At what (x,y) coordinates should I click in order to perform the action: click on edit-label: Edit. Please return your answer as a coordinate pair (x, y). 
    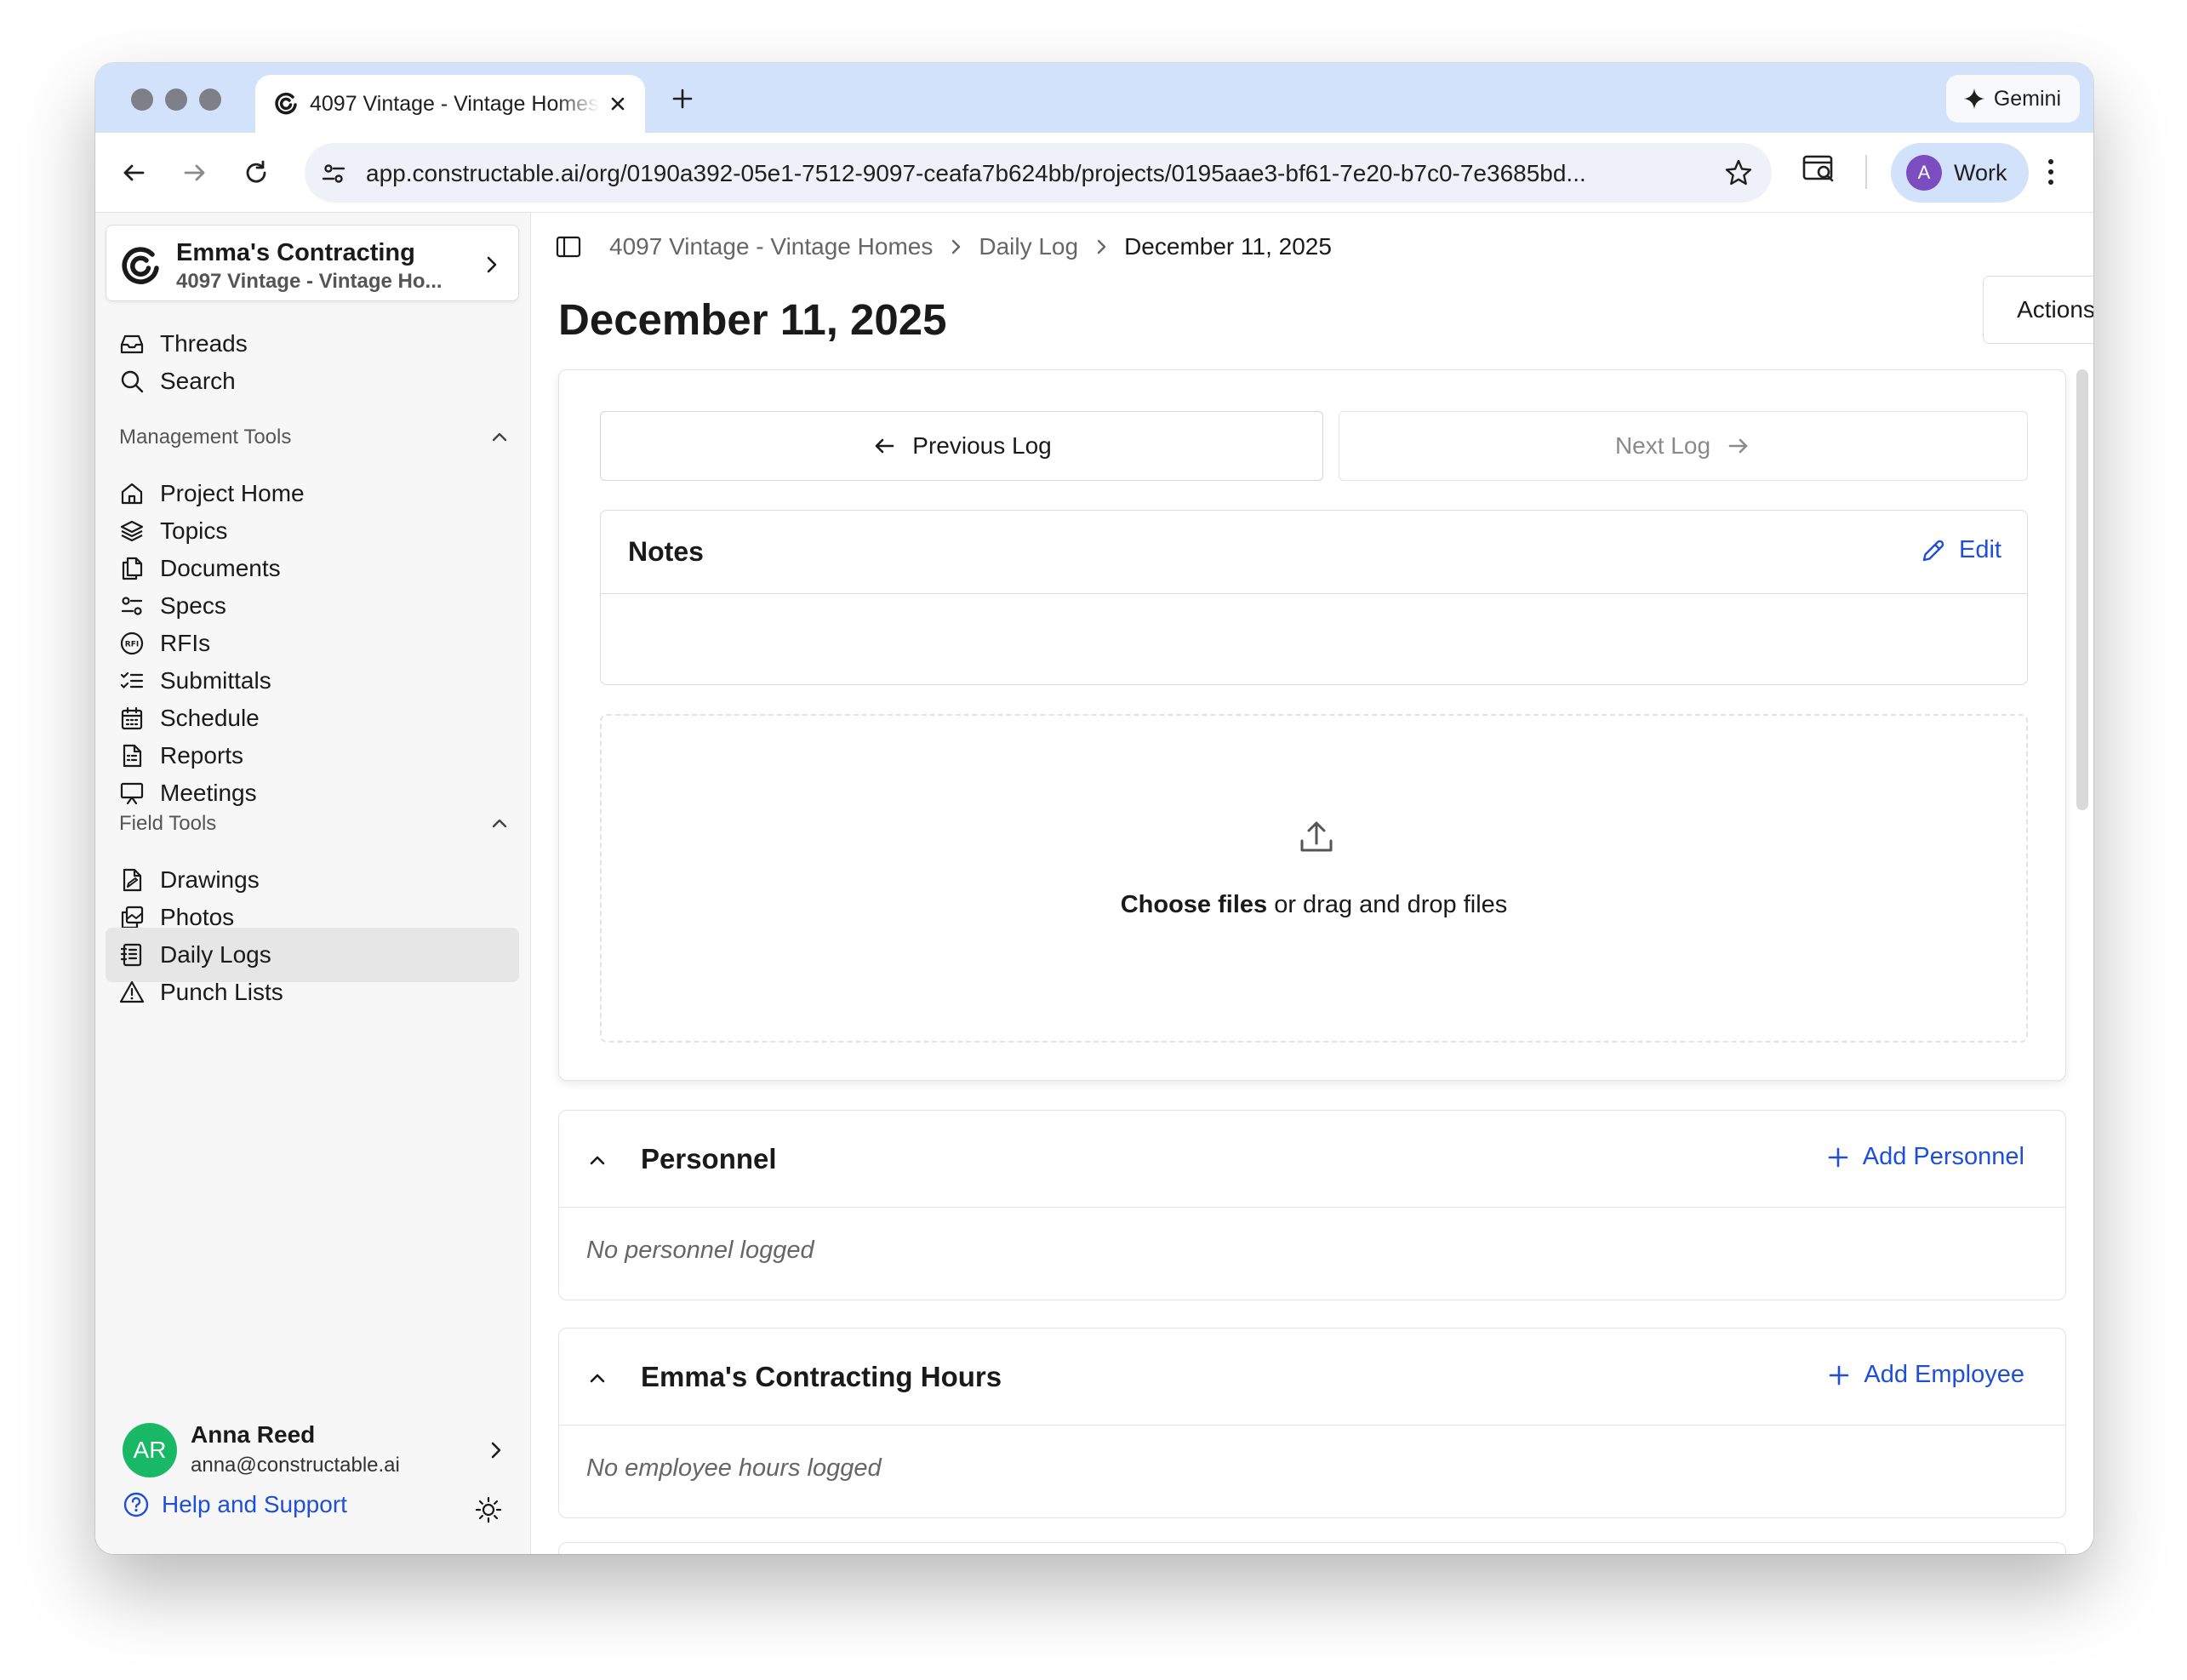
    Looking at the image, I should click on (1980, 549).